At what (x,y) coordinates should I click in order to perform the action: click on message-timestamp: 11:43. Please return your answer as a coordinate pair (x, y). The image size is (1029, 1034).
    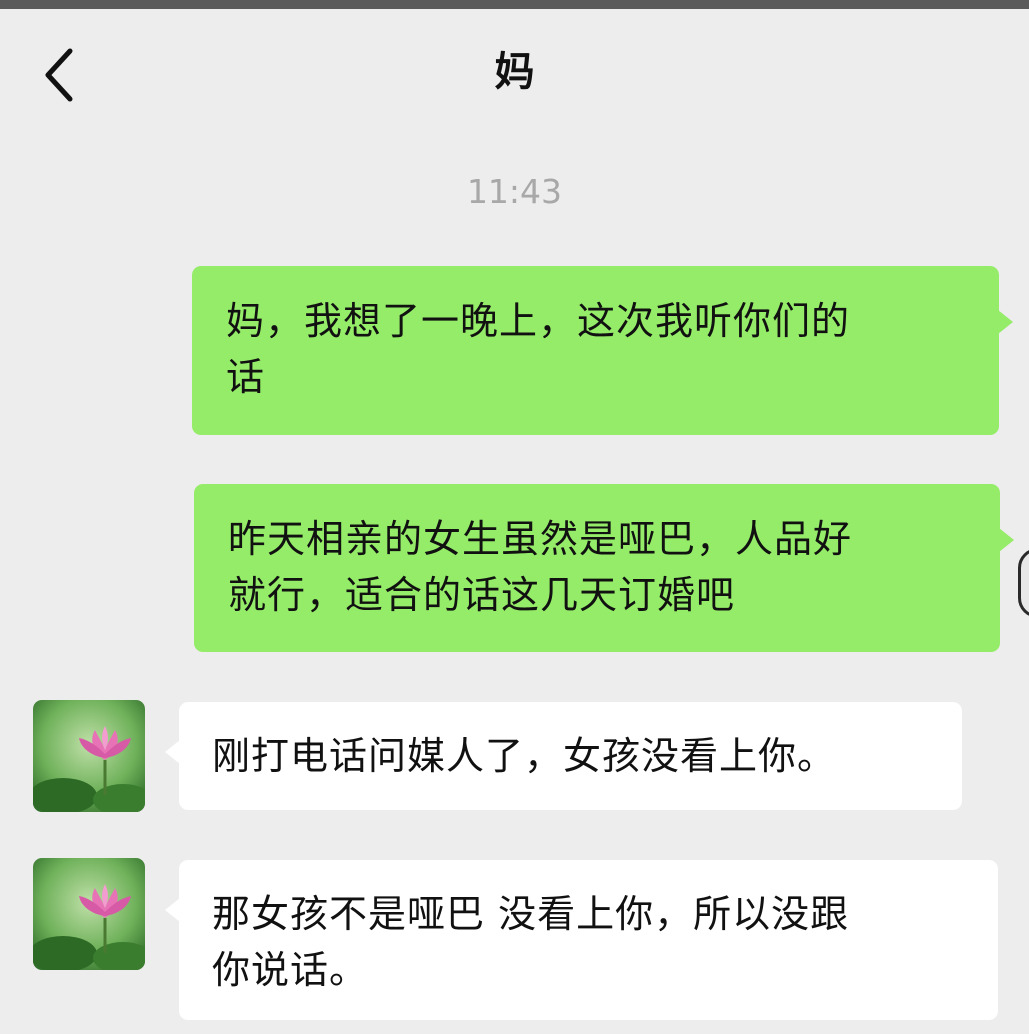
    Looking at the image, I should click on (514, 191).